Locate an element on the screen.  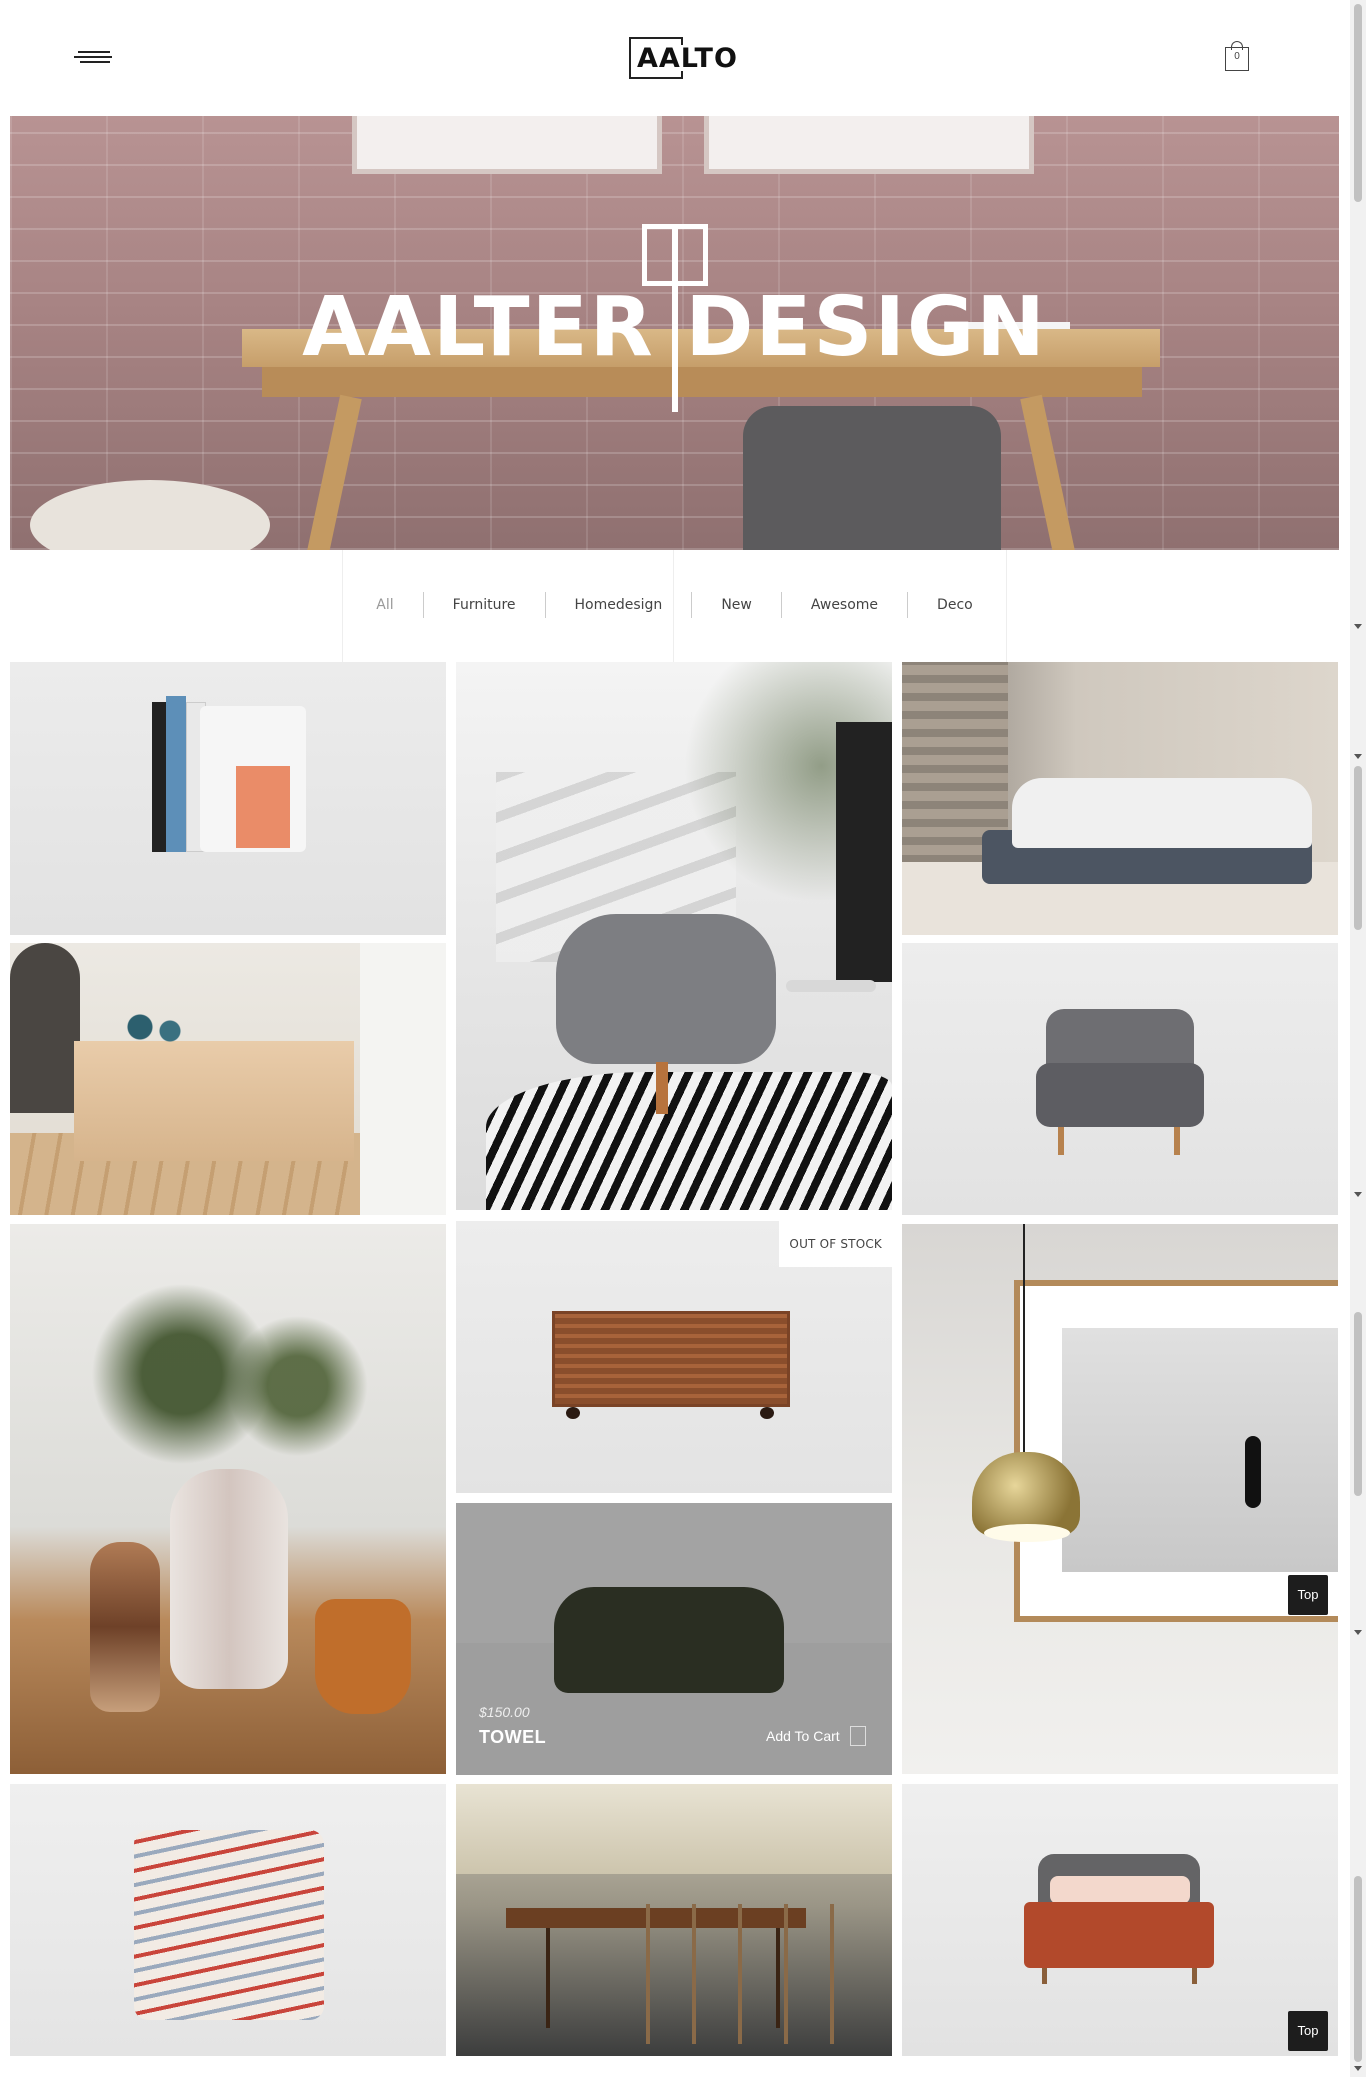
page-scrollbar is located at coordinates (1358, 1038).